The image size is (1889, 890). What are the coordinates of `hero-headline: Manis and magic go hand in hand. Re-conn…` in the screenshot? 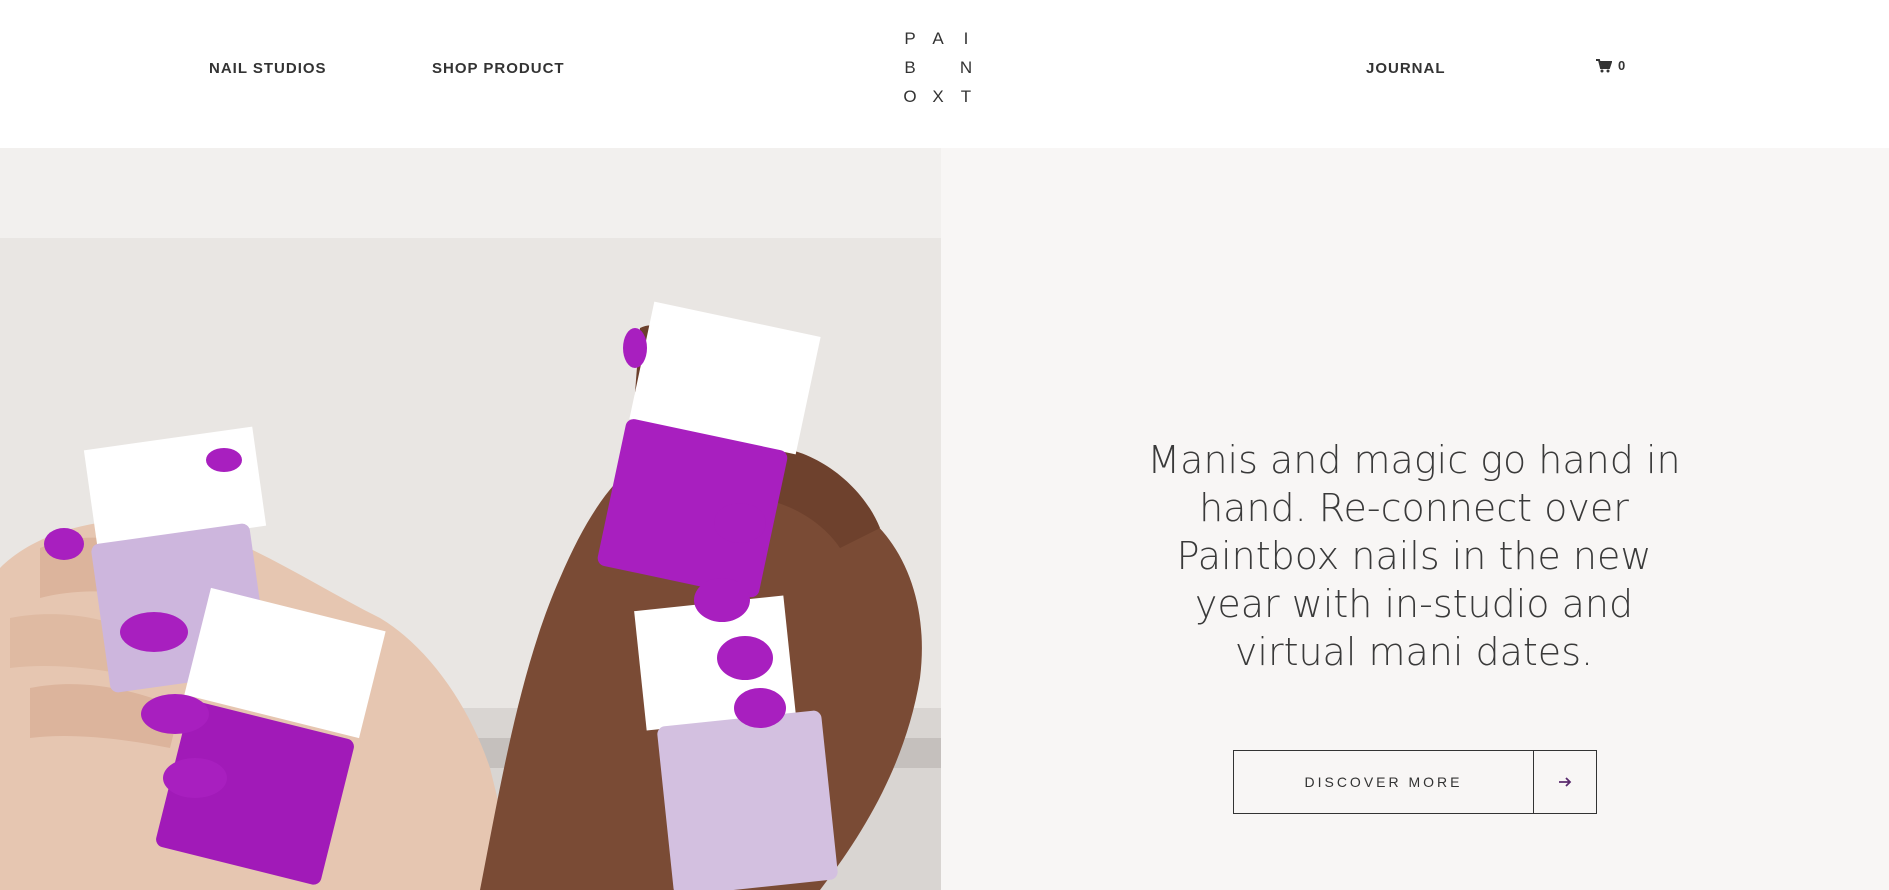 It's located at (1414, 556).